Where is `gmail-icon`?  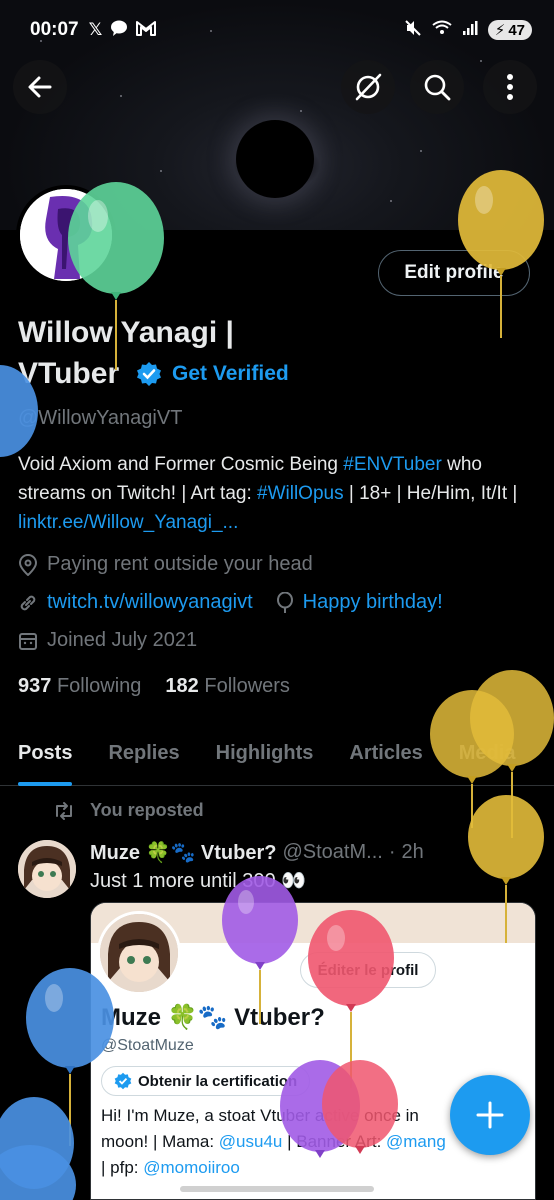
gmail-icon is located at coordinates (146, 30).